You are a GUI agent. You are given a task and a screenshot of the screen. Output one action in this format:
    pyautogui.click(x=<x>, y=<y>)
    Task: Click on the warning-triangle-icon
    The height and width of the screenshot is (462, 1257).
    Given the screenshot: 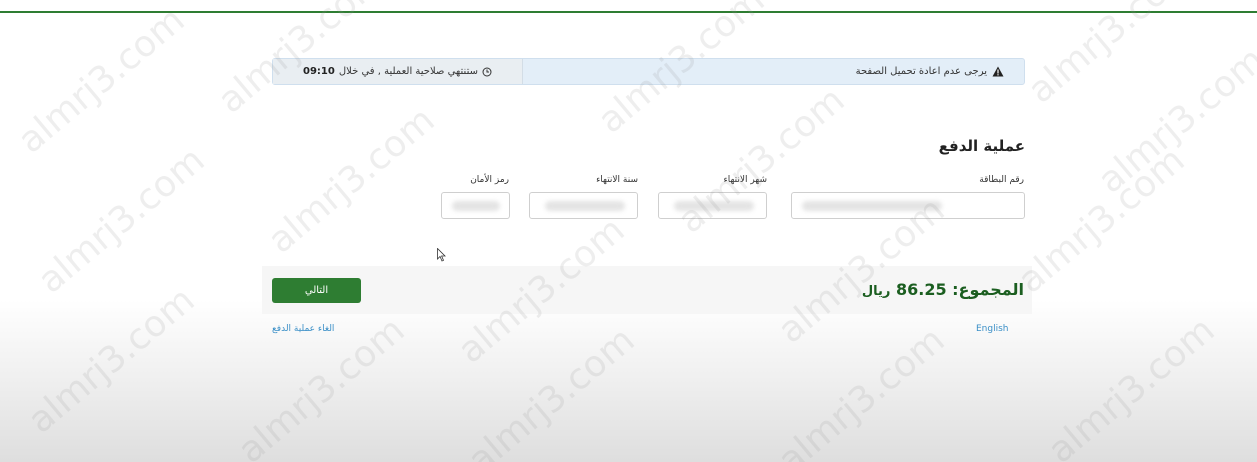 What is the action you would take?
    pyautogui.click(x=998, y=71)
    